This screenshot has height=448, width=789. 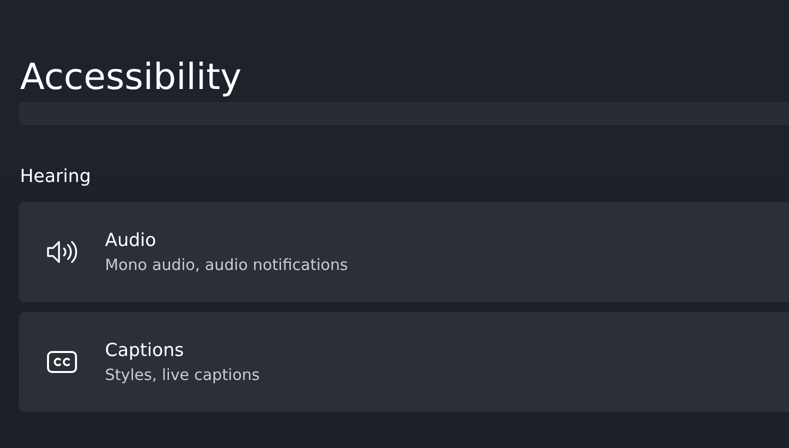 What do you see at coordinates (62, 362) in the screenshot?
I see `captions-icon` at bounding box center [62, 362].